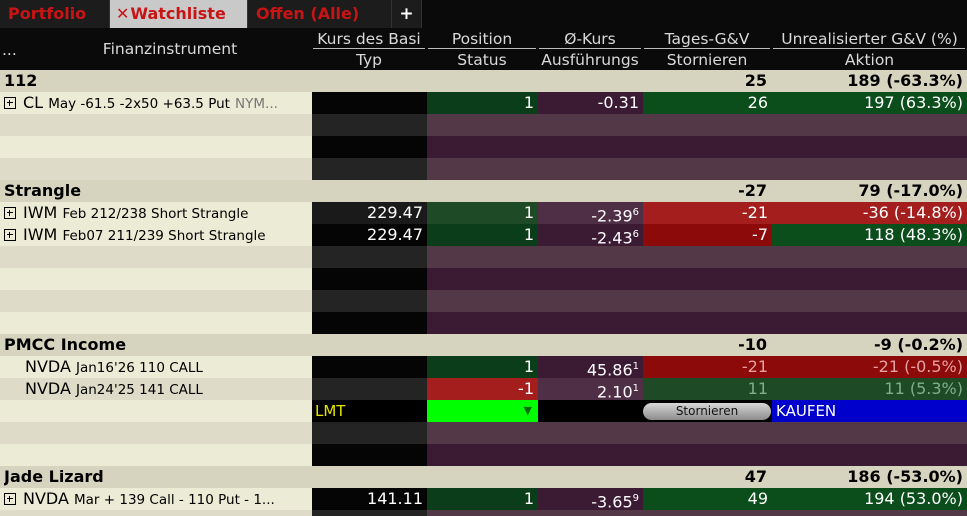  What do you see at coordinates (369, 213) in the screenshot?
I see `underlying-price: 229.47` at bounding box center [369, 213].